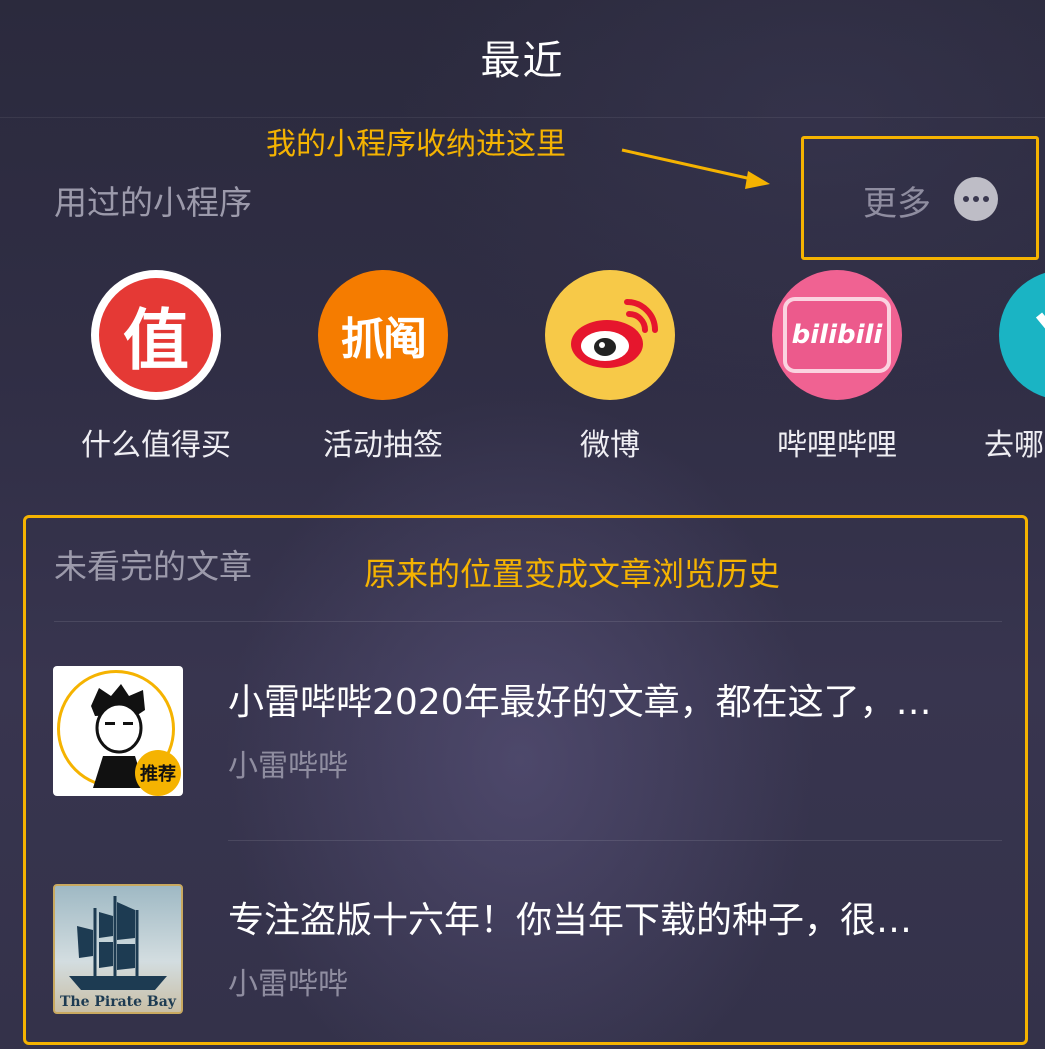 The height and width of the screenshot is (1049, 1045). I want to click on section-label-articles: 未看完的文章, so click(153, 566).